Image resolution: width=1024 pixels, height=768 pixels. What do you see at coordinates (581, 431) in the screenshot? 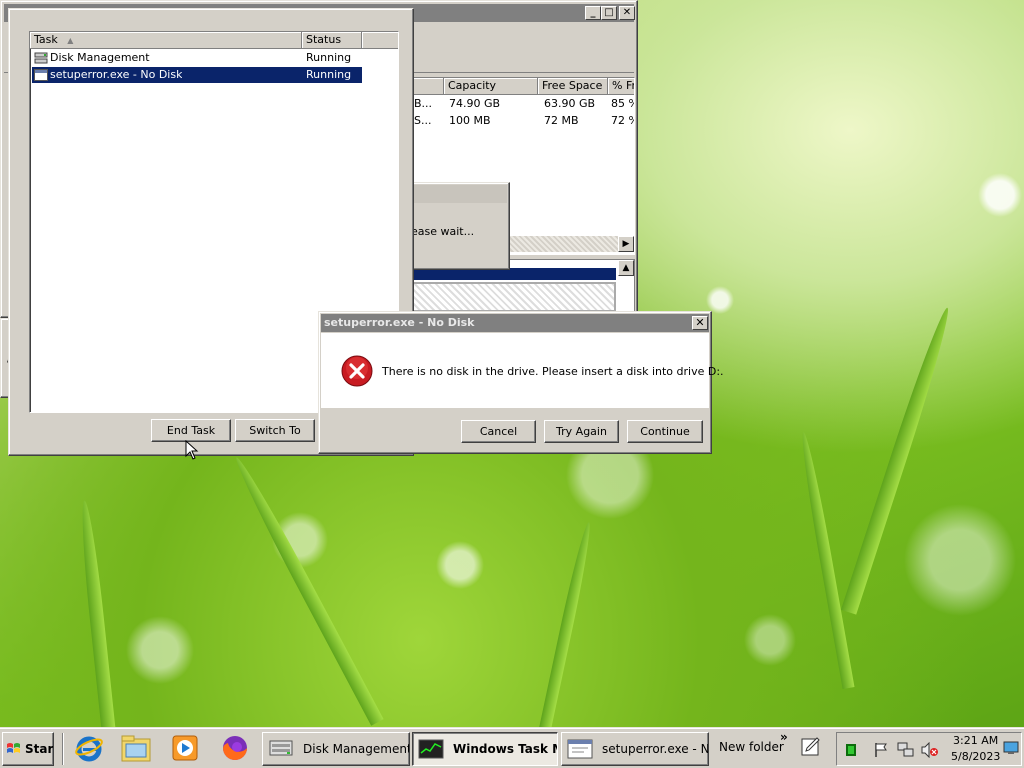
I see `try-again-button: Try Again` at bounding box center [581, 431].